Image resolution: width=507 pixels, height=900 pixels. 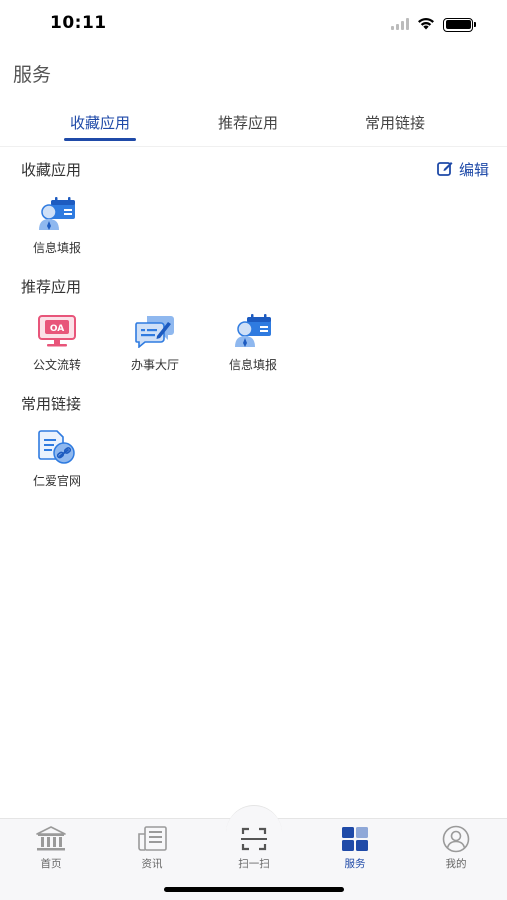 I want to click on tabs-divider, so click(x=253, y=146).